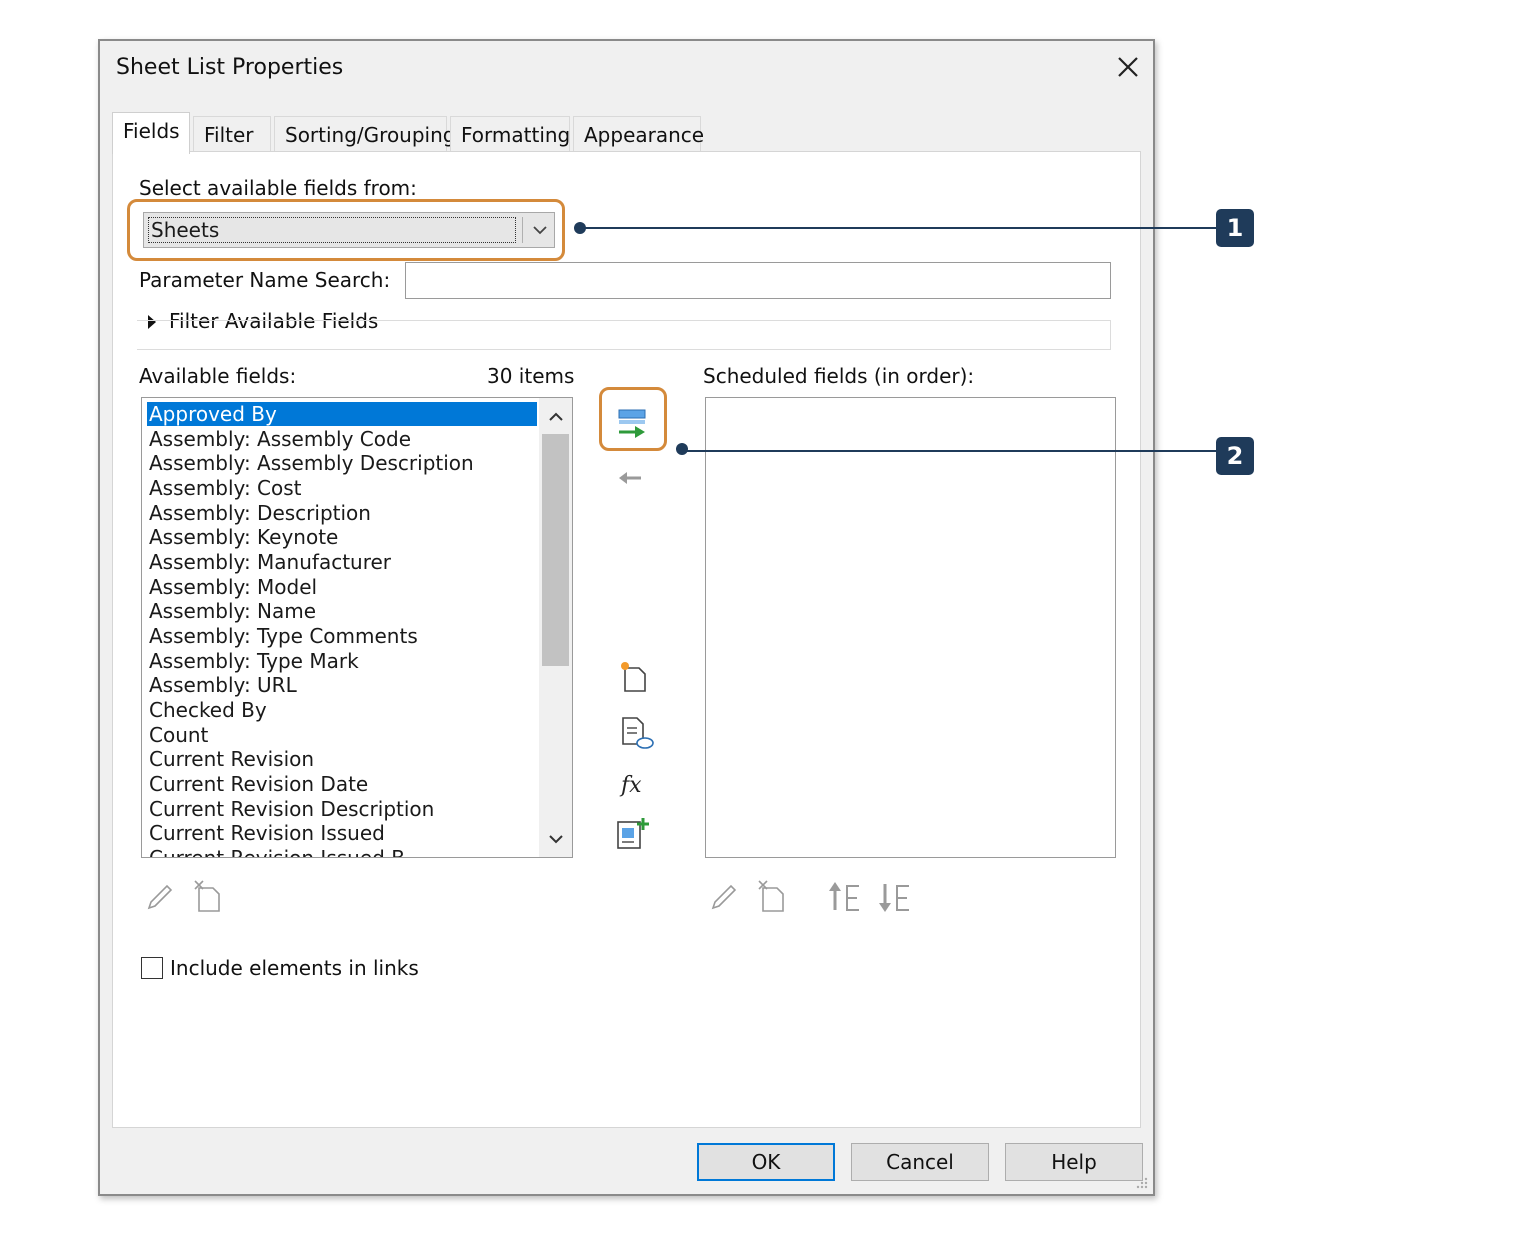 Image resolution: width=1520 pixels, height=1235 pixels. What do you see at coordinates (224, 488) in the screenshot?
I see `list-item: Assembly: Cost` at bounding box center [224, 488].